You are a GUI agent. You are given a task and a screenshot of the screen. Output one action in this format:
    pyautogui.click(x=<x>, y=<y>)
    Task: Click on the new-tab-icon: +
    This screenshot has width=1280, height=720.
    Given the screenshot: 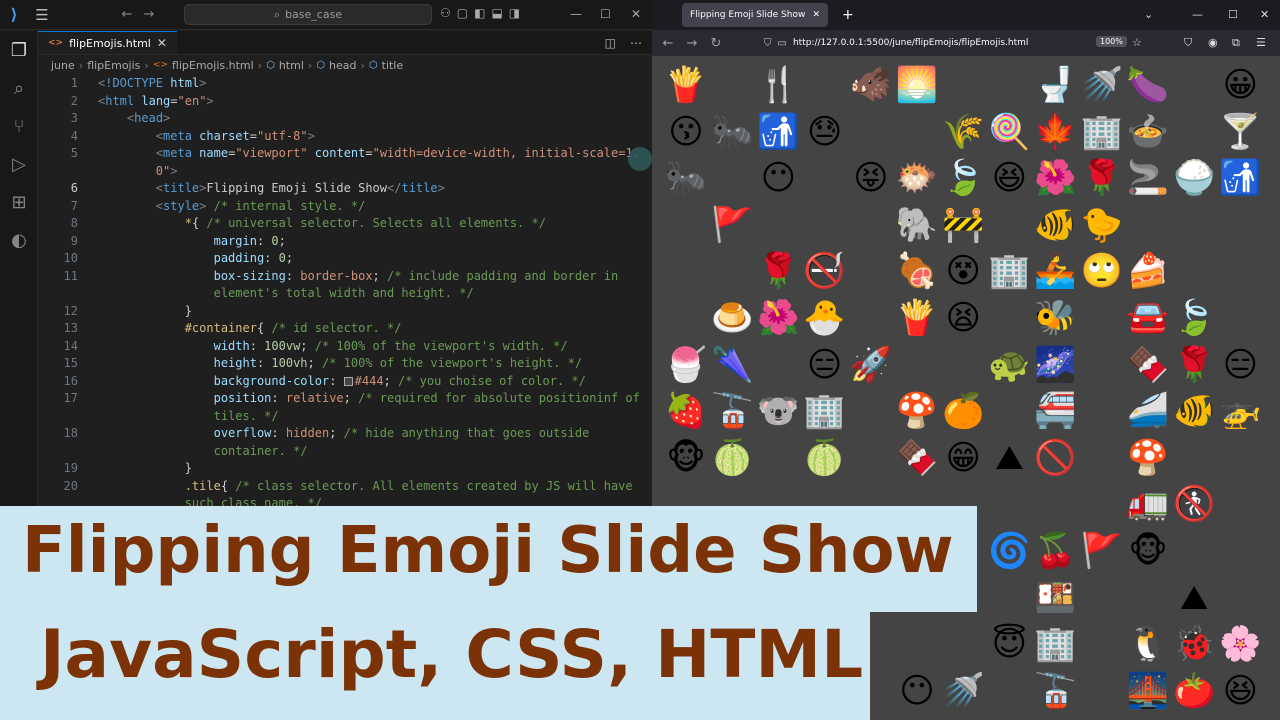 What is the action you would take?
    pyautogui.click(x=848, y=15)
    